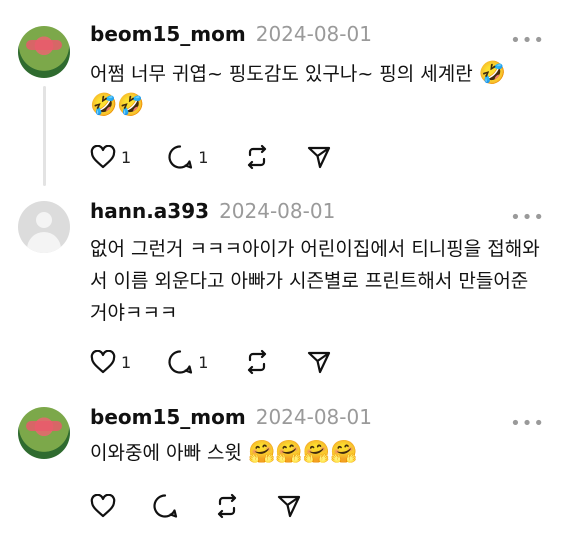  I want to click on post-actions, so click(214, 506).